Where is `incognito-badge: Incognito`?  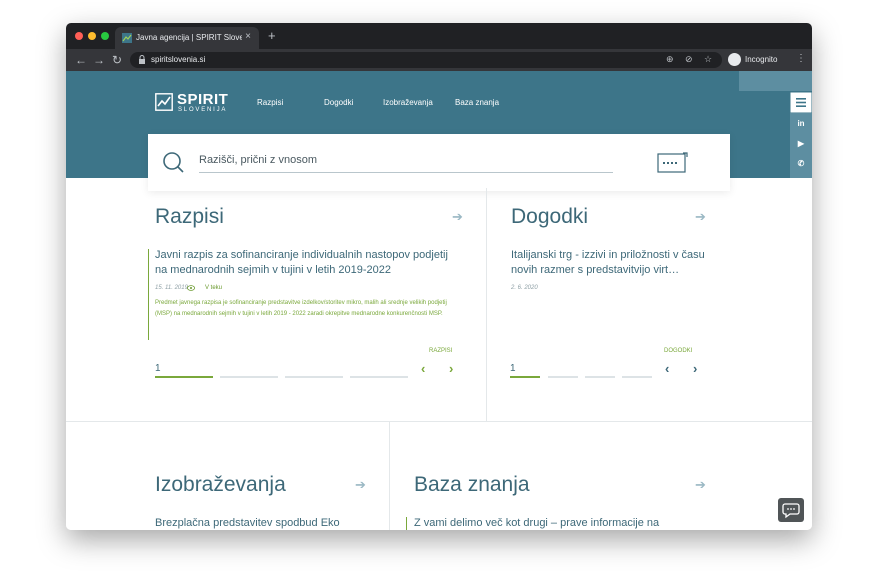 incognito-badge: Incognito is located at coordinates (756, 60).